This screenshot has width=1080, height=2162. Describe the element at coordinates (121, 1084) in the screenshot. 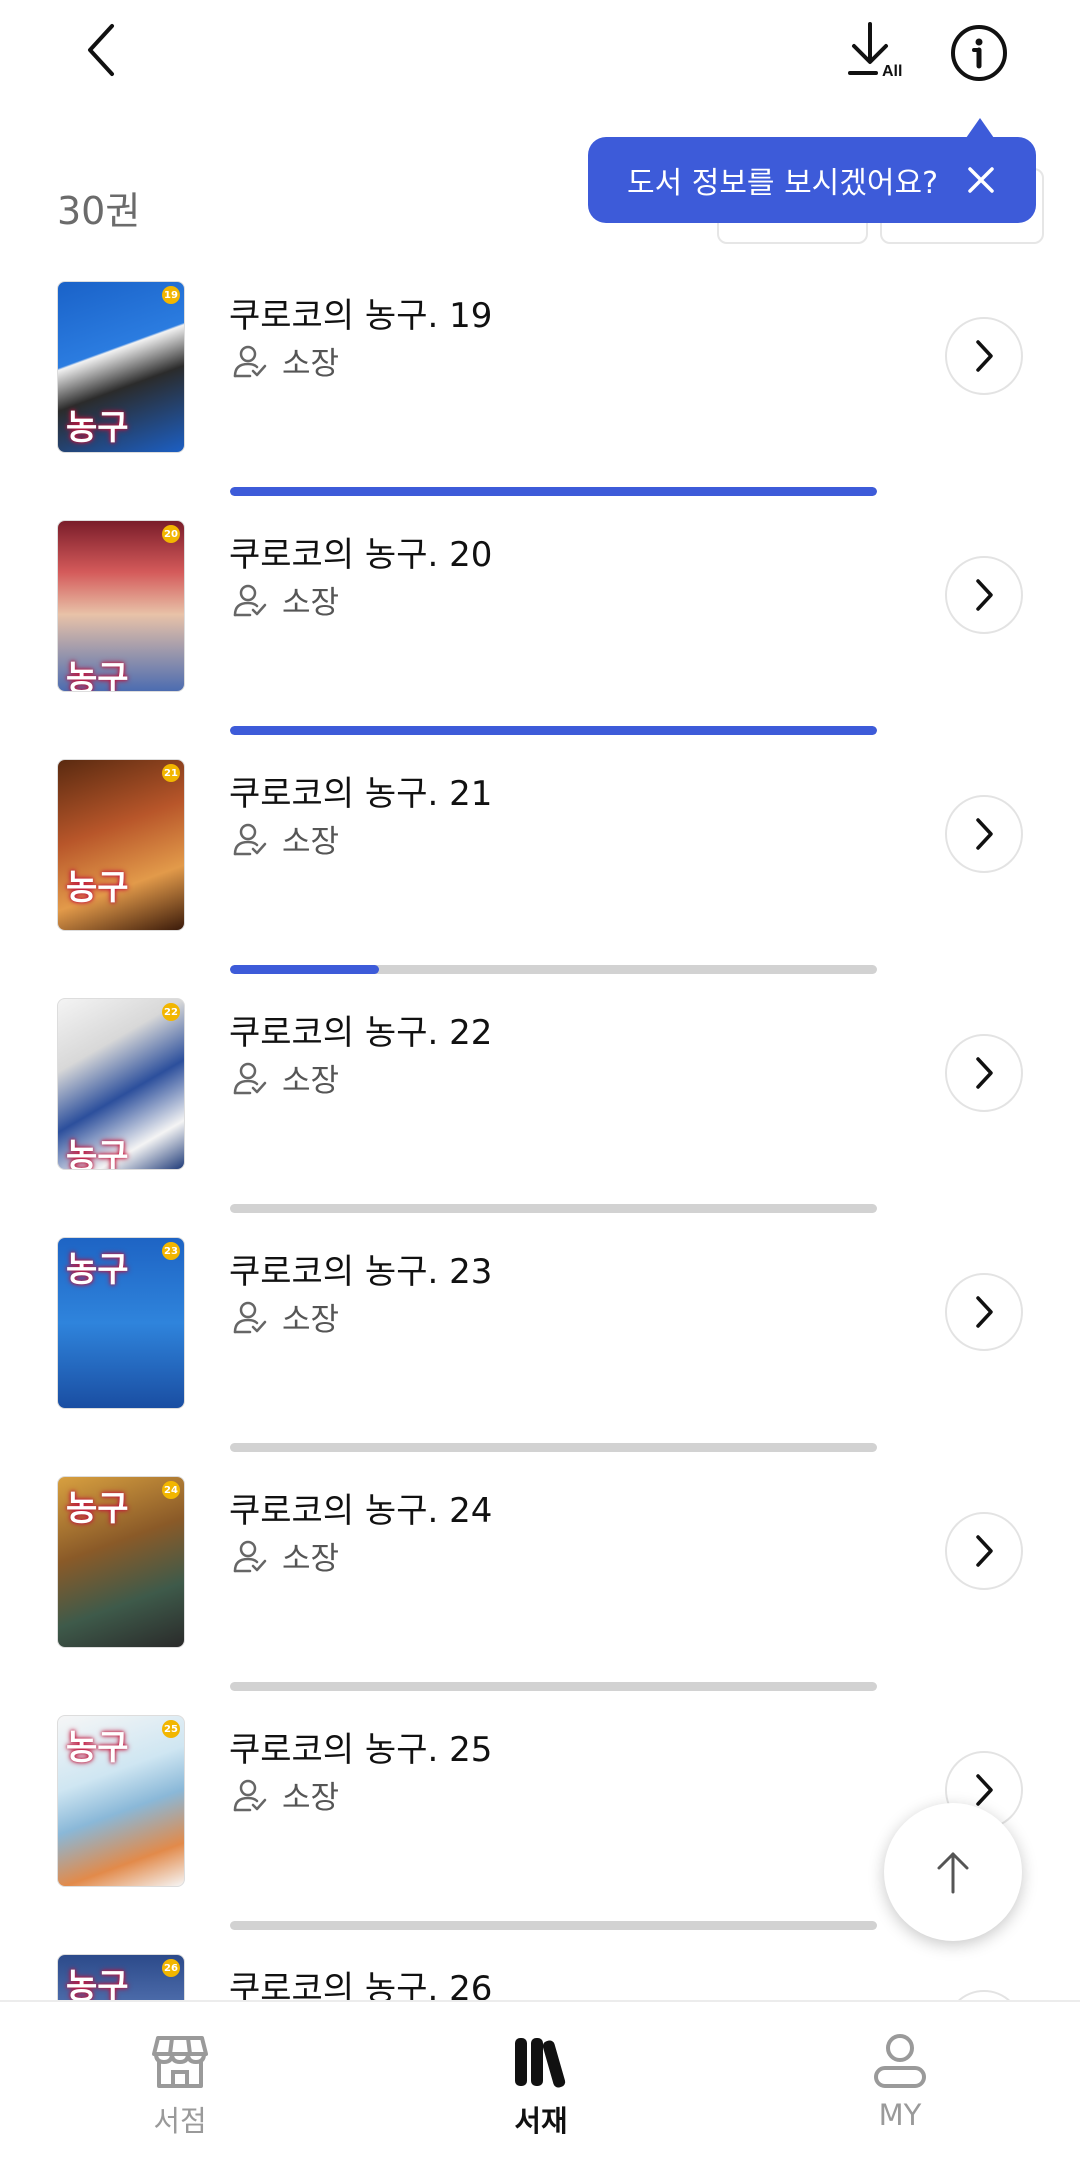

I see `book-cover: 농구 22` at that location.